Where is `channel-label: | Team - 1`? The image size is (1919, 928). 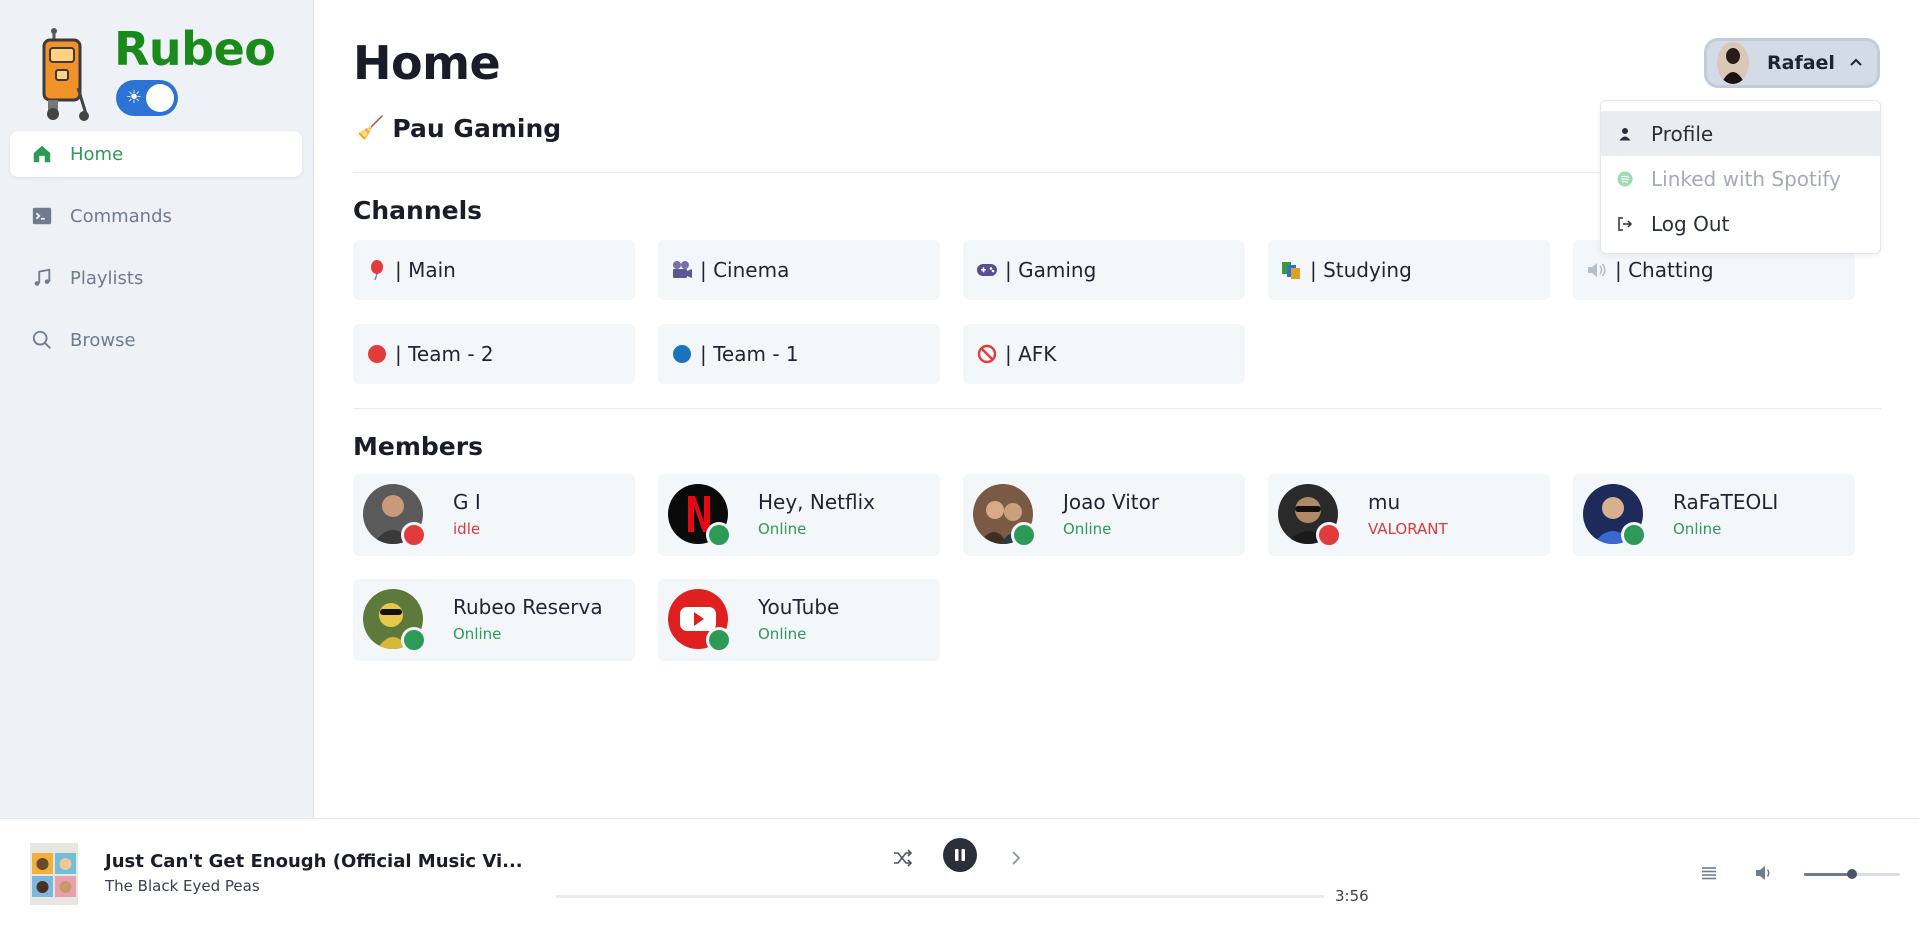
channel-label: | Team - 1 is located at coordinates (749, 354).